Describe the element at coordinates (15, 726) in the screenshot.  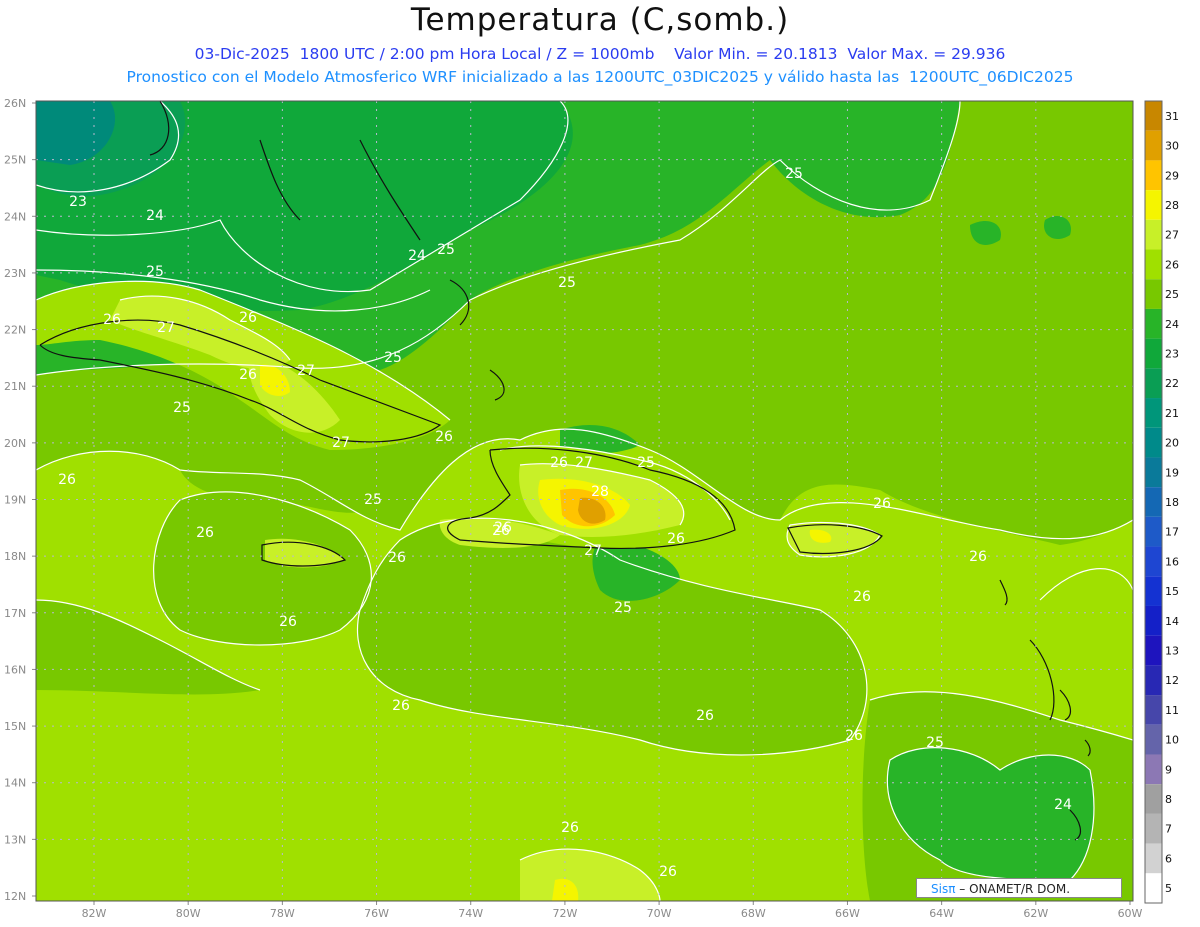
I see `latitude-label: 15N` at that location.